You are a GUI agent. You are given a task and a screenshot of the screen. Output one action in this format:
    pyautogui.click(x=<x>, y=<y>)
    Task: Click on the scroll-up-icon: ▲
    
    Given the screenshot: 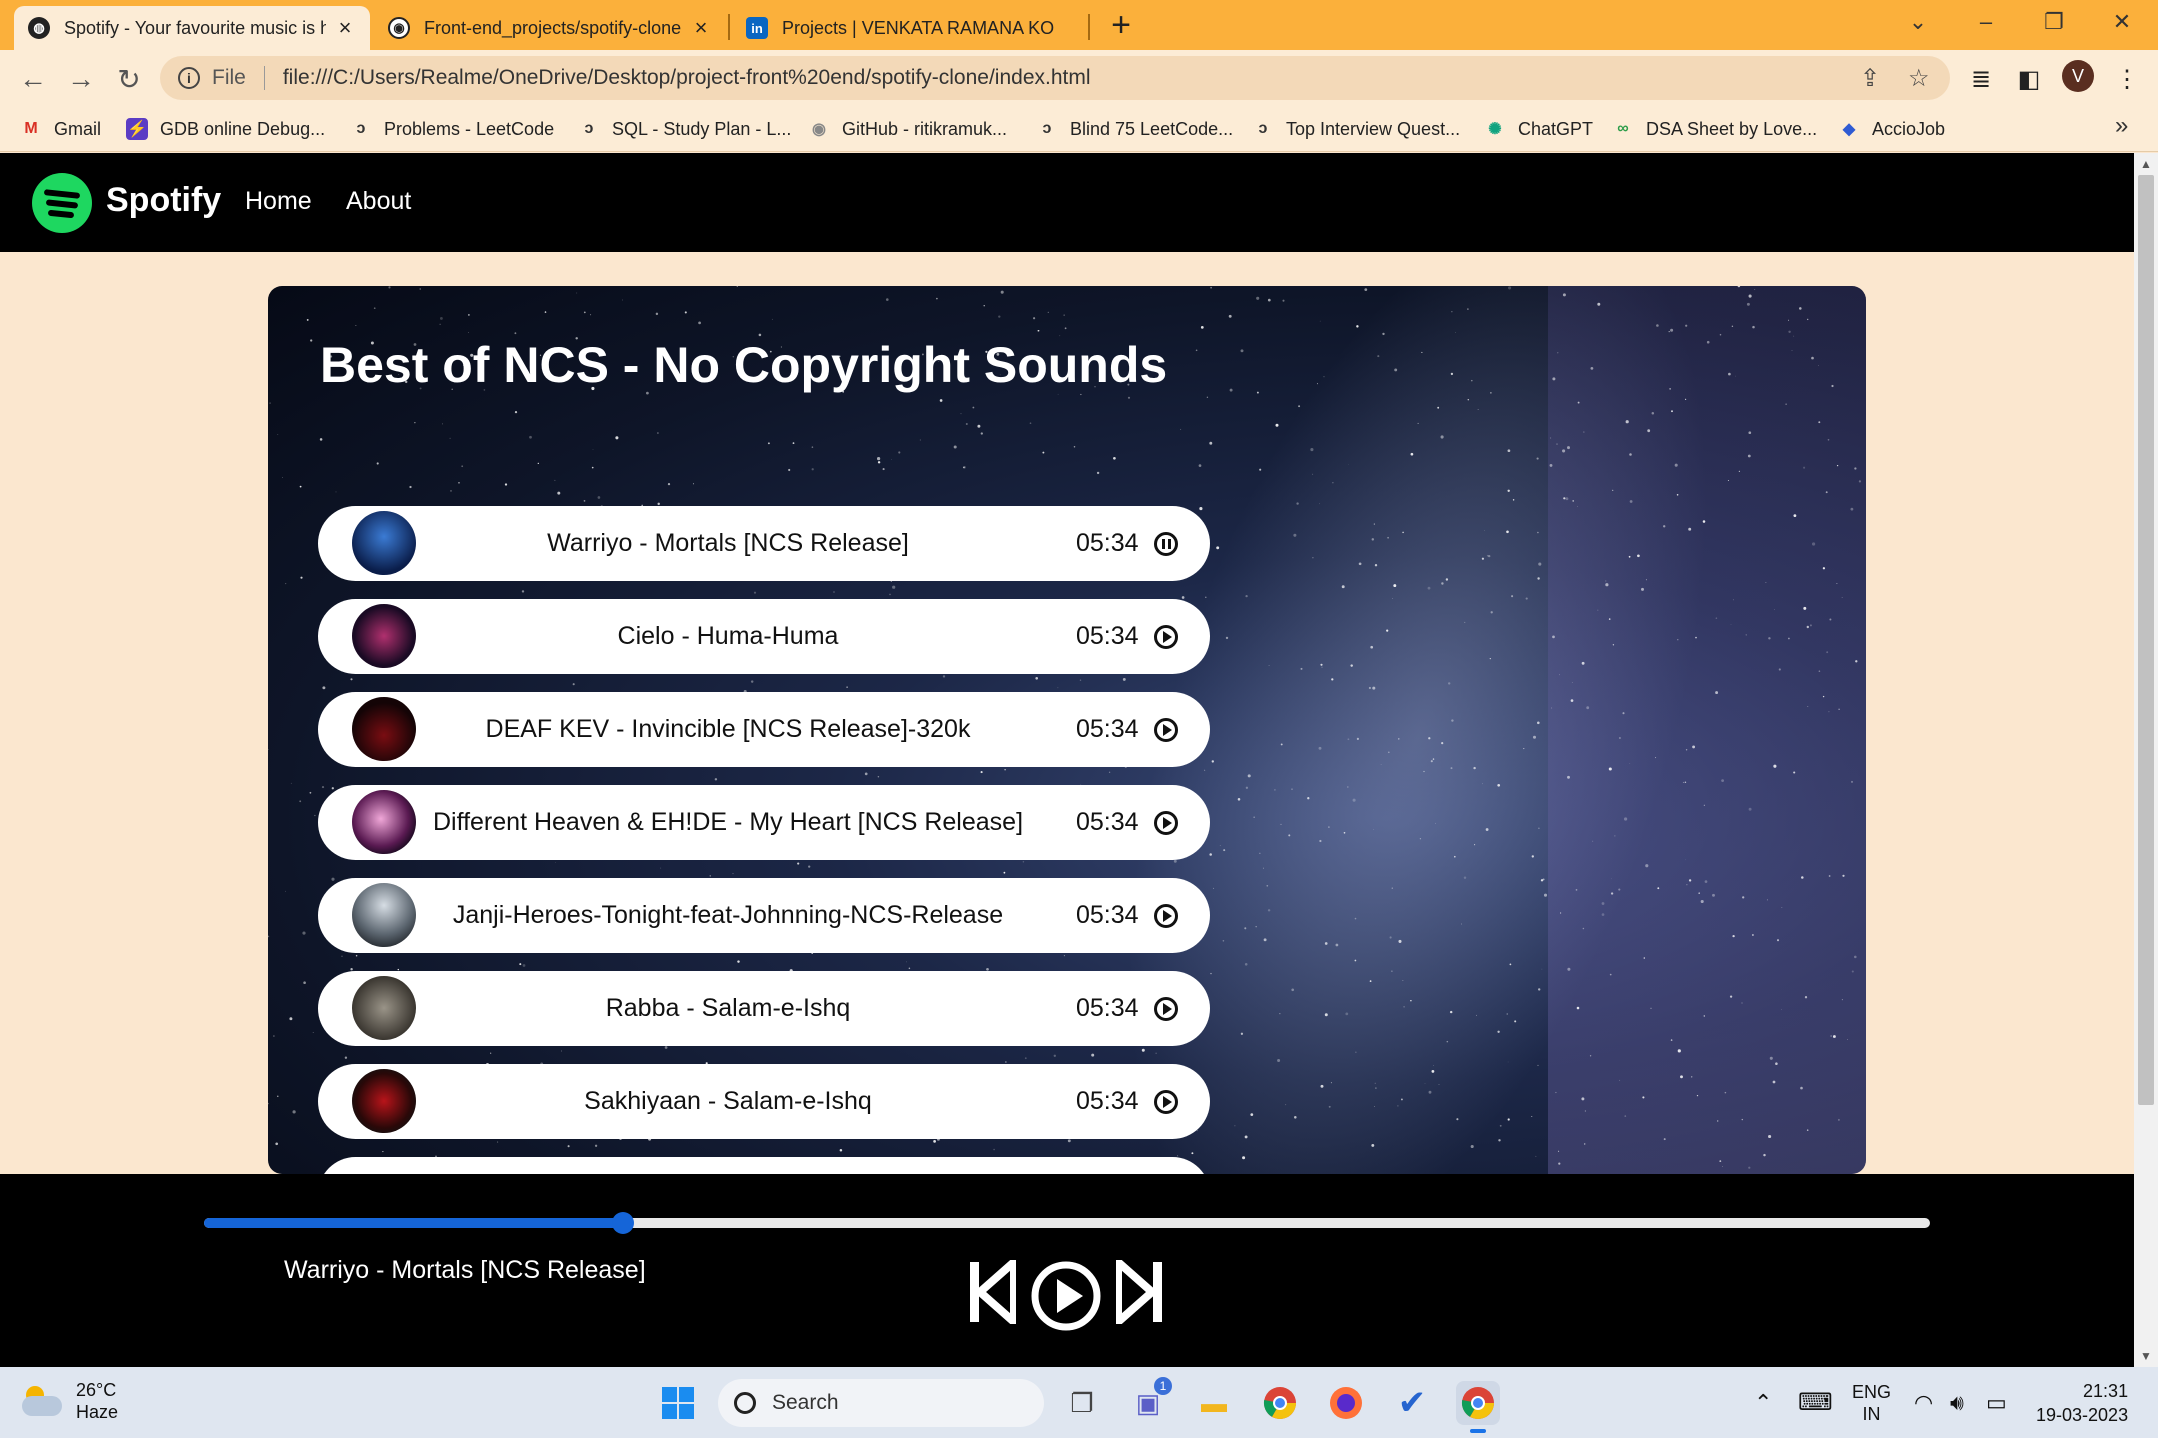 What is the action you would take?
    pyautogui.click(x=2146, y=164)
    